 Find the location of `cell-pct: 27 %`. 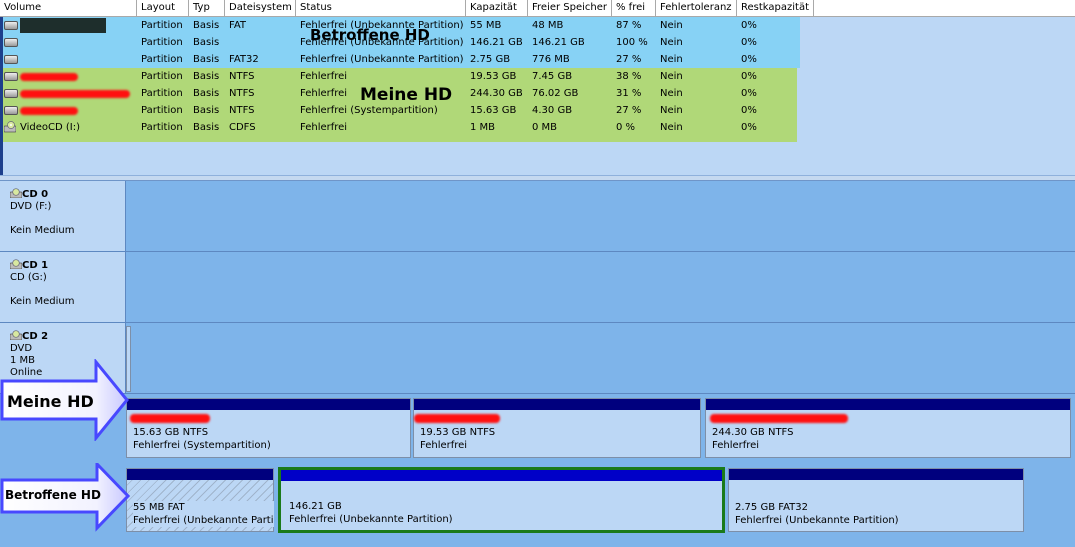

cell-pct: 27 % is located at coordinates (629, 59).